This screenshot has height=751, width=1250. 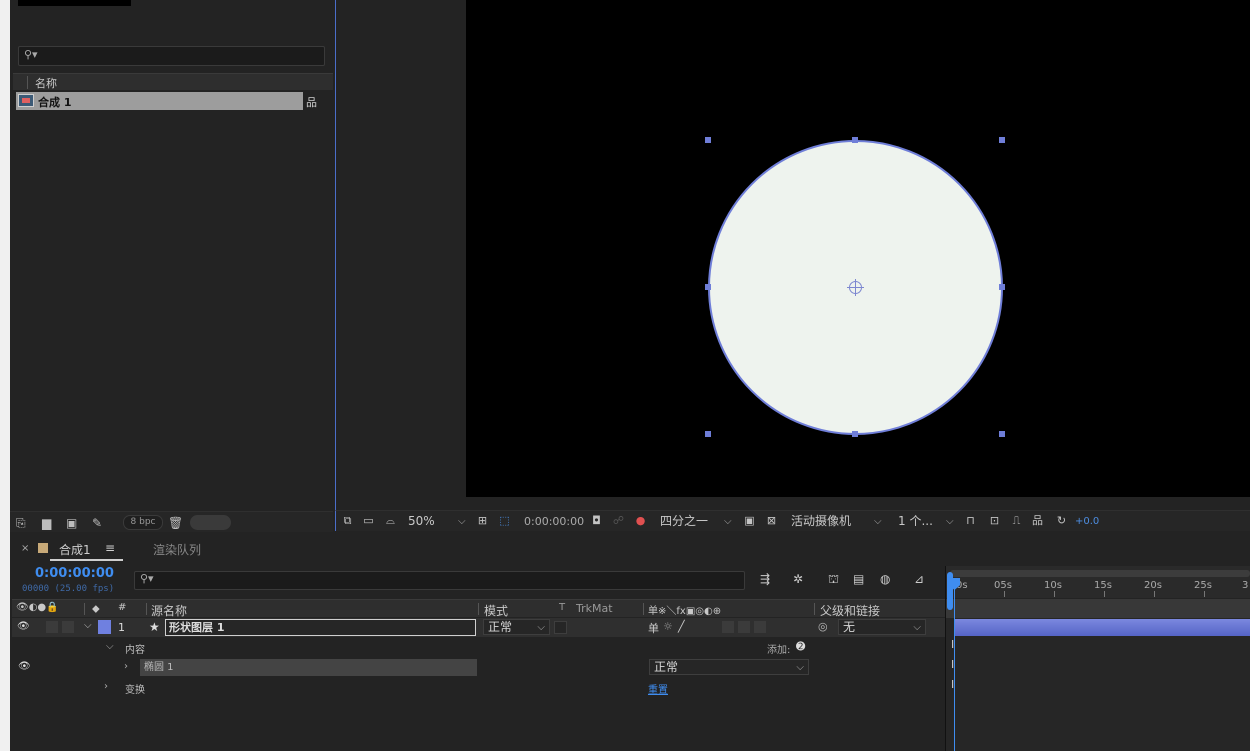 What do you see at coordinates (885, 579) in the screenshot?
I see `motion-blur-icon: ◍` at bounding box center [885, 579].